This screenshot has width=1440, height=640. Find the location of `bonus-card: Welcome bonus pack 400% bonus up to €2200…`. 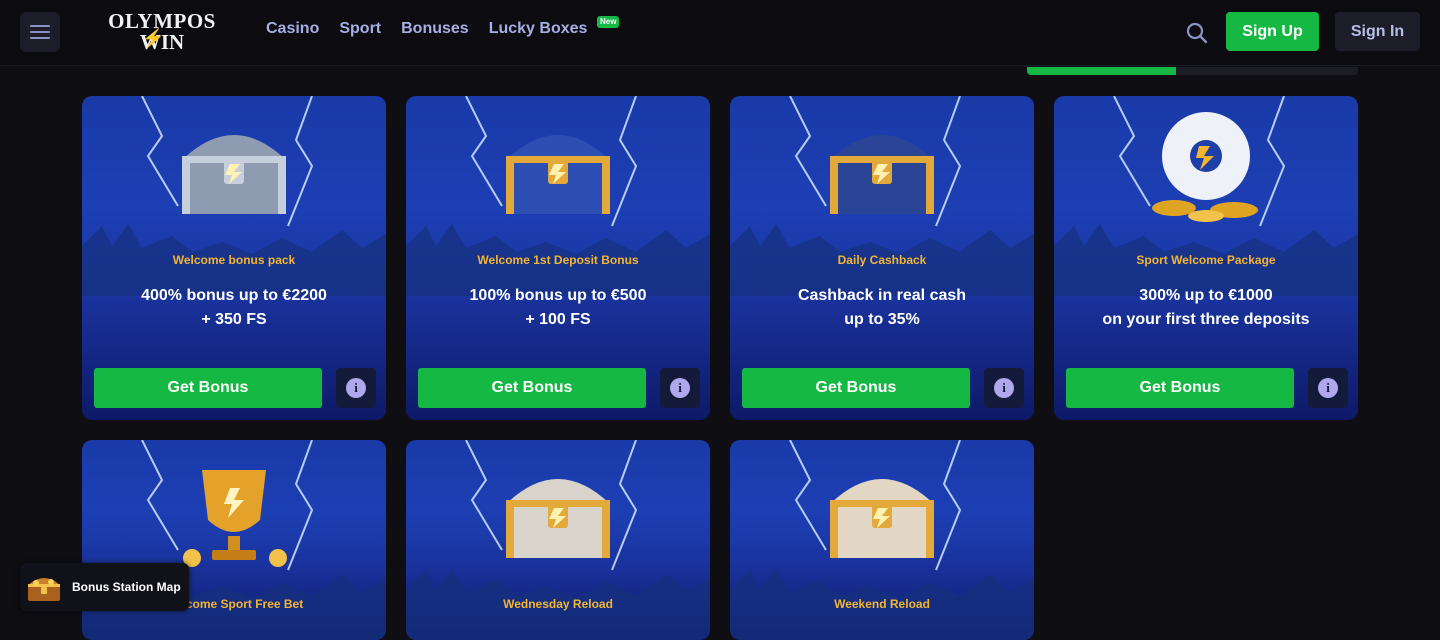

bonus-card: Welcome bonus pack 400% bonus up to €2200… is located at coordinates (234, 258).